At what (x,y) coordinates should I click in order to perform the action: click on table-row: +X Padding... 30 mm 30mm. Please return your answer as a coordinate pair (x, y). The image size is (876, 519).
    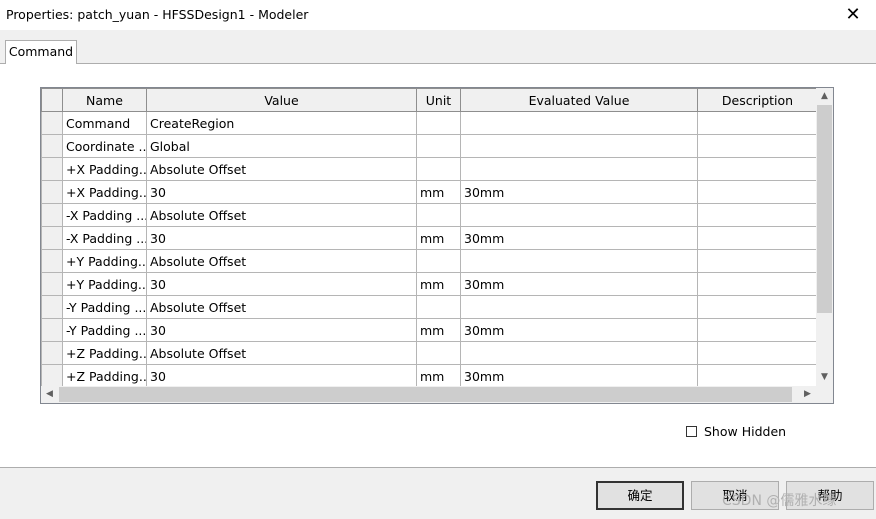
    Looking at the image, I should click on (429, 192).